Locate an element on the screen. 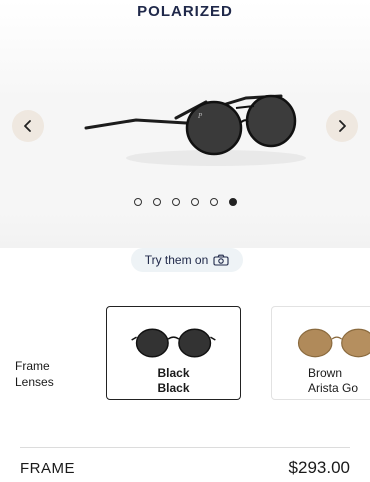 Image resolution: width=370 pixels, height=482 pixels. variant-card: Brown Arista Go is located at coordinates (320, 353).